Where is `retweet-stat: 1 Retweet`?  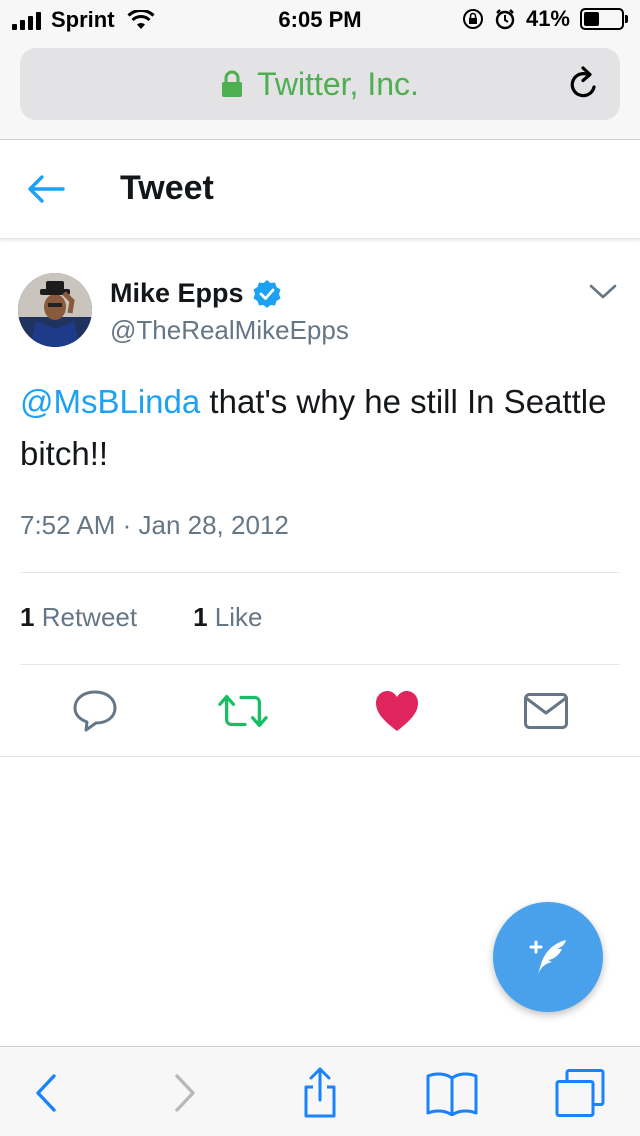
retweet-stat: 1 Retweet is located at coordinates (78, 617).